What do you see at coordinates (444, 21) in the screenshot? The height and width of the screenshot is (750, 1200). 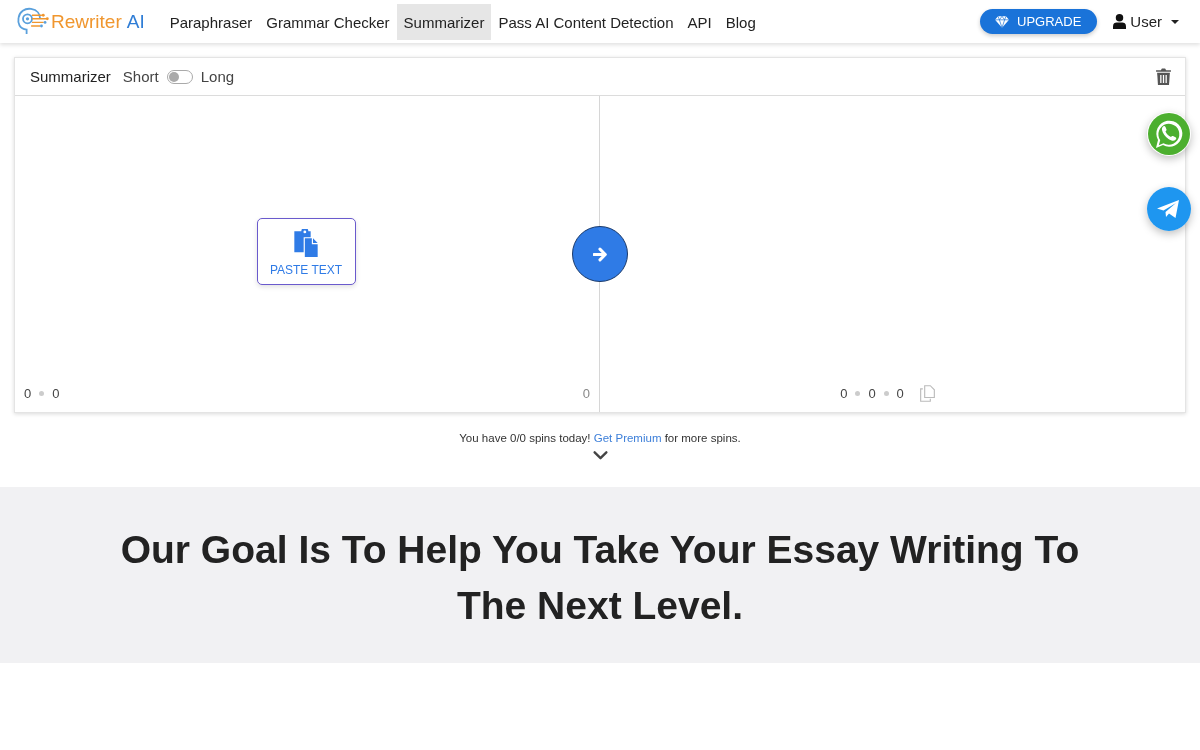 I see `nav-link: Summarizer` at bounding box center [444, 21].